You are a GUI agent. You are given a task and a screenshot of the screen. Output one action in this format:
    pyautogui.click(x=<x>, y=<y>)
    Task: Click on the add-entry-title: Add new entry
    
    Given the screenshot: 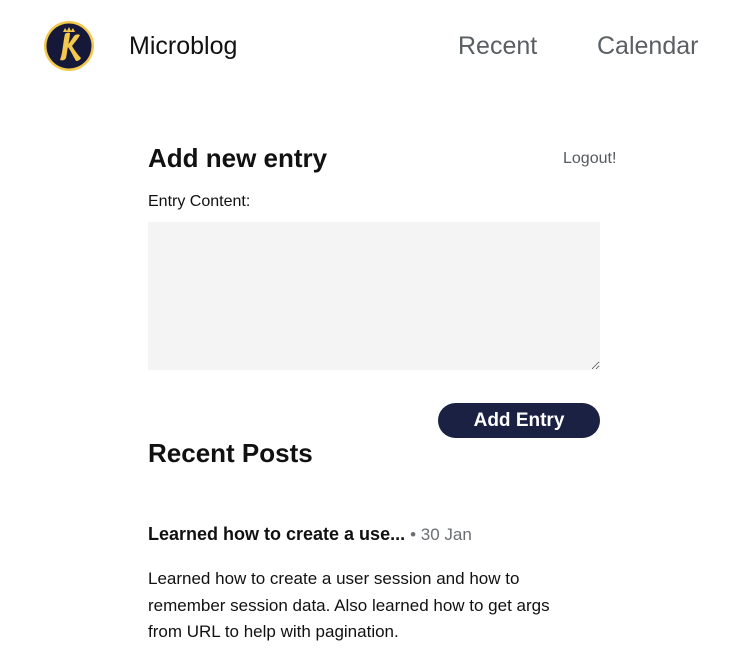 What is the action you would take?
    pyautogui.click(x=238, y=158)
    